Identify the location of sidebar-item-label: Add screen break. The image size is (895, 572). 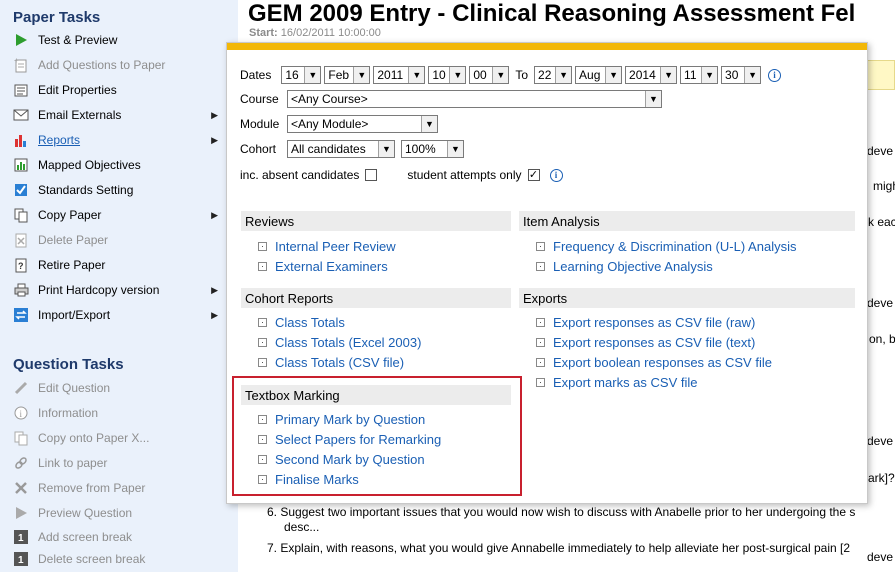
(85, 537).